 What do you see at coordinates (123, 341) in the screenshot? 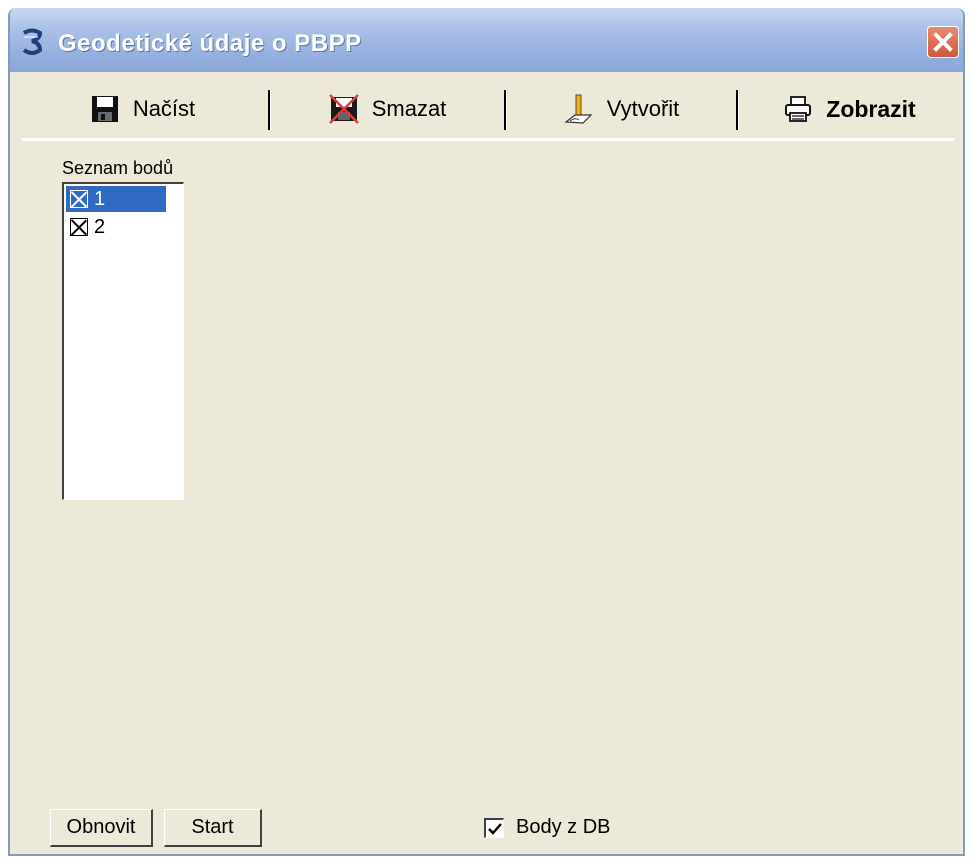
I see `points-listbox: 1 2` at bounding box center [123, 341].